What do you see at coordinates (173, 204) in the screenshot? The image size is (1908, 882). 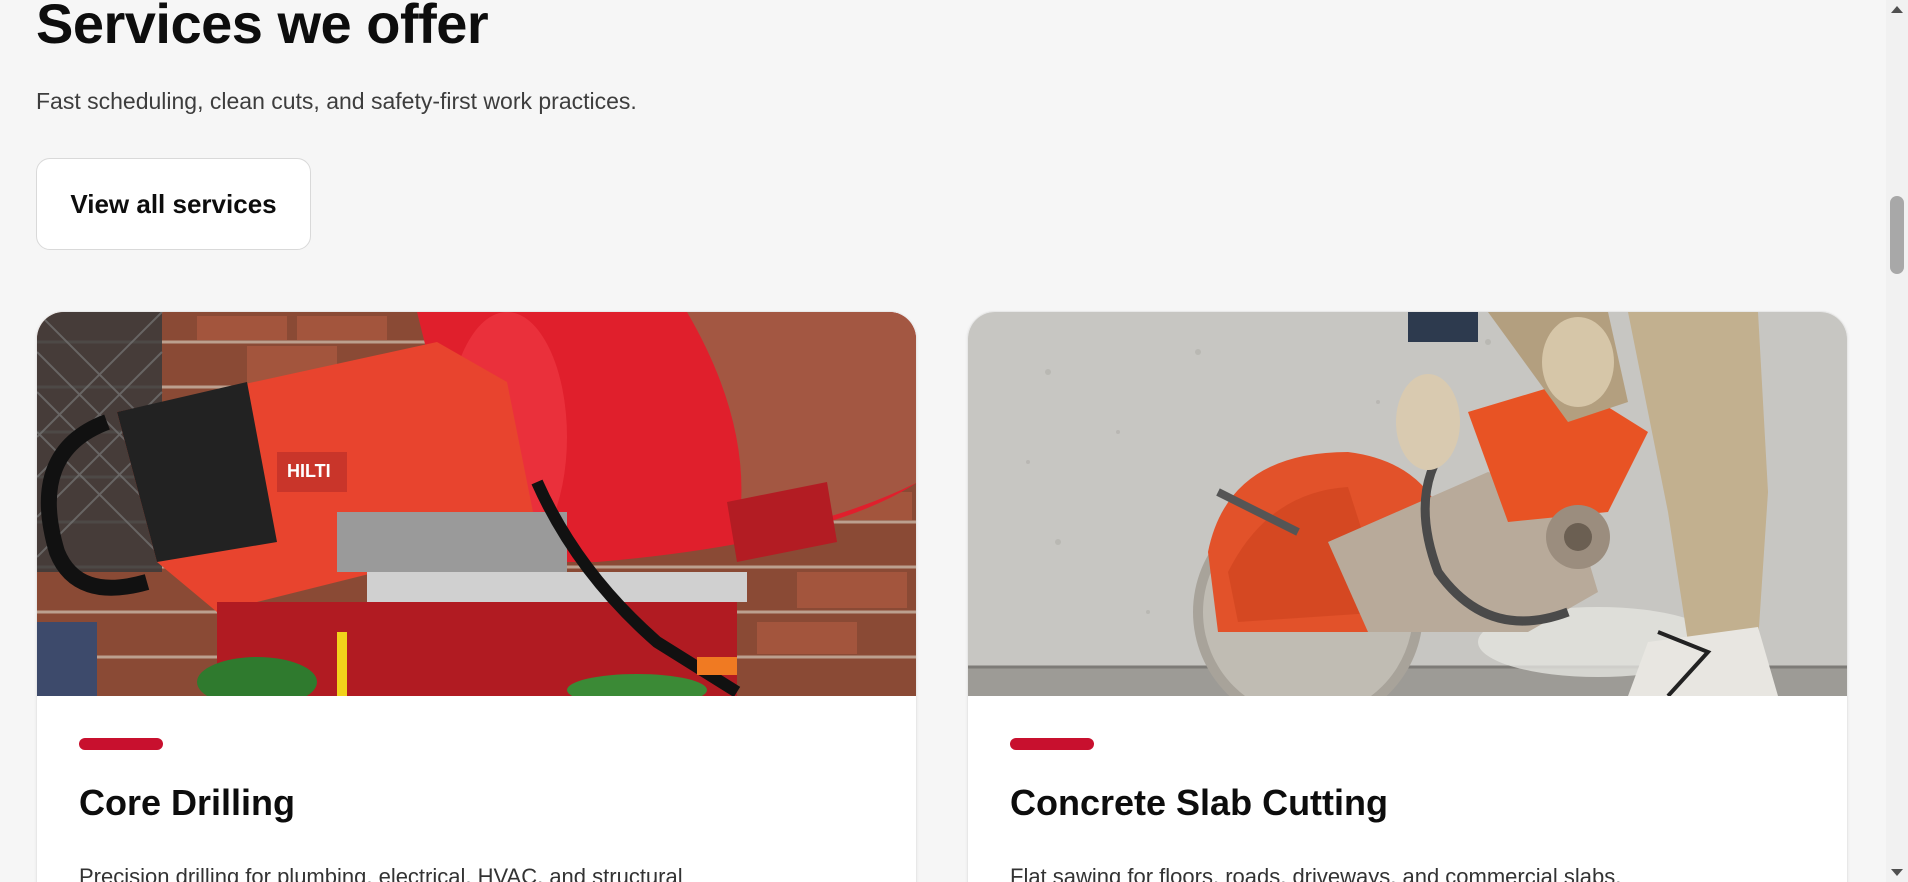 I see `view-all-services-button: View all services` at bounding box center [173, 204].